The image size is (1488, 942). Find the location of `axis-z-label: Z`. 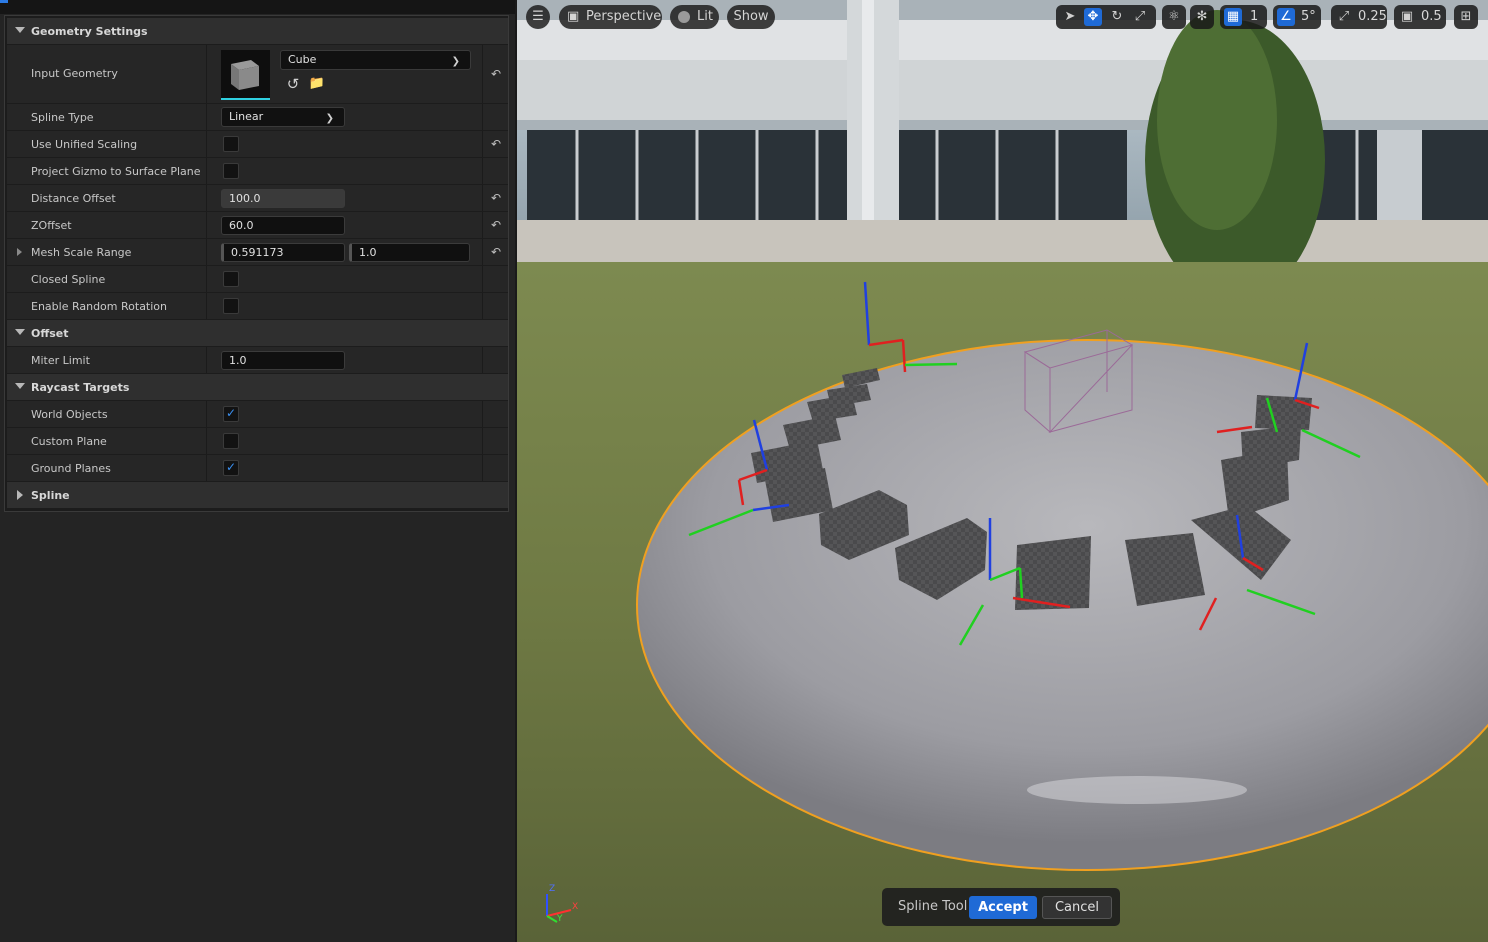

axis-z-label: Z is located at coordinates (552, 889).